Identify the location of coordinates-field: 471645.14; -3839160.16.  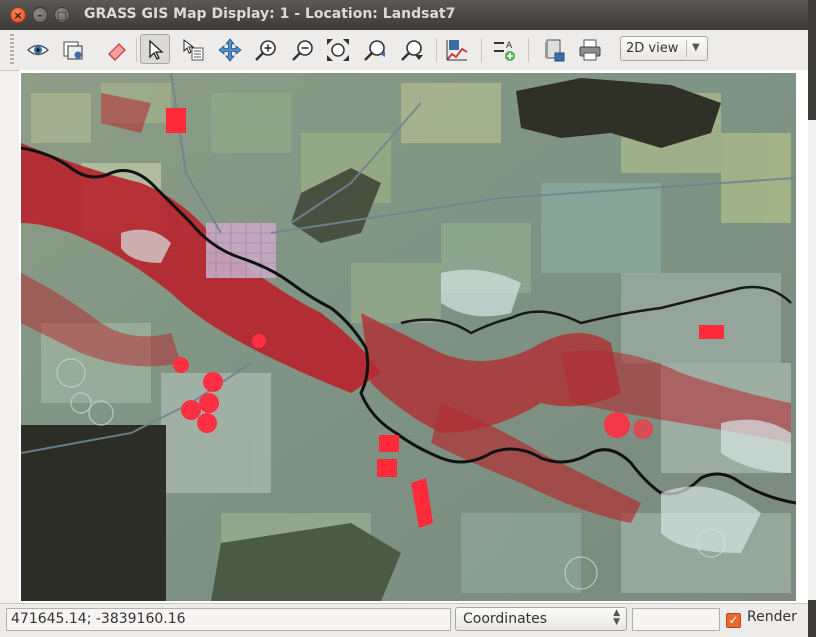
(228, 619).